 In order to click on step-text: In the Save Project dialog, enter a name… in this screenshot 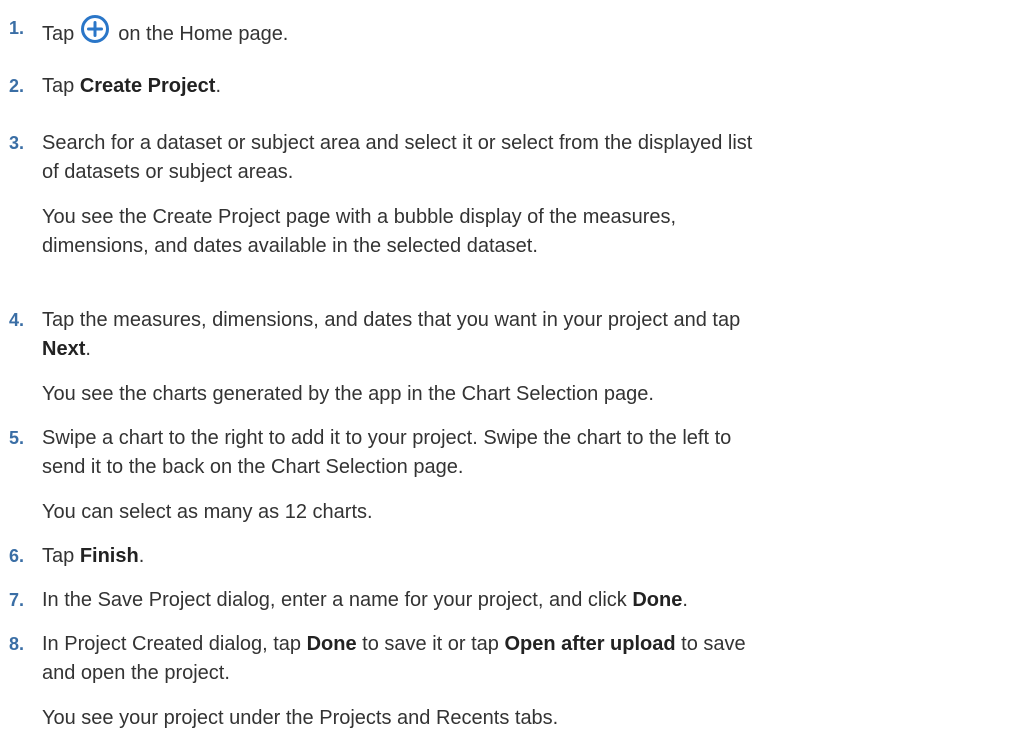, I will do `click(337, 600)`.